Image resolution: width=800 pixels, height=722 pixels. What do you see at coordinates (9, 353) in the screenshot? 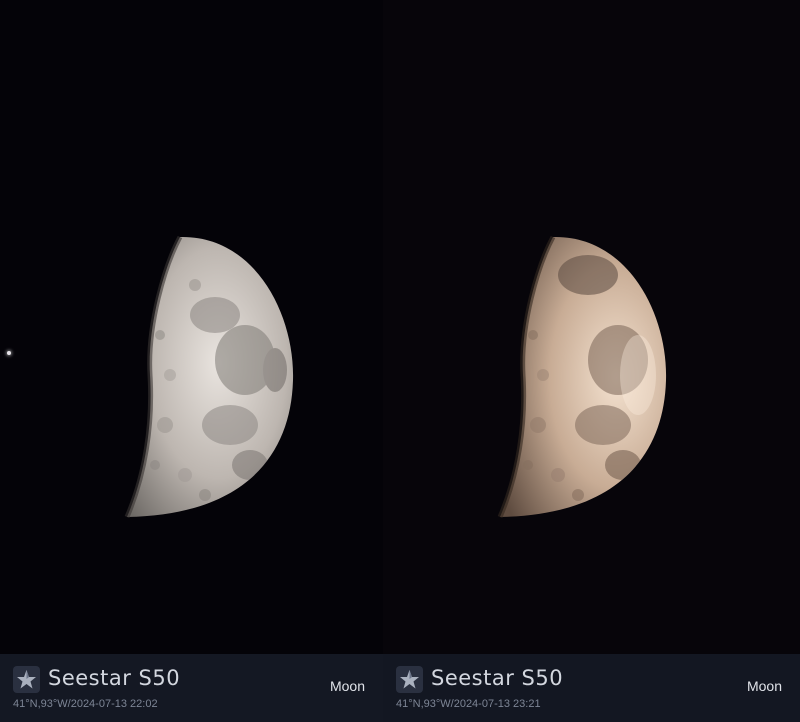
I see `star-point` at bounding box center [9, 353].